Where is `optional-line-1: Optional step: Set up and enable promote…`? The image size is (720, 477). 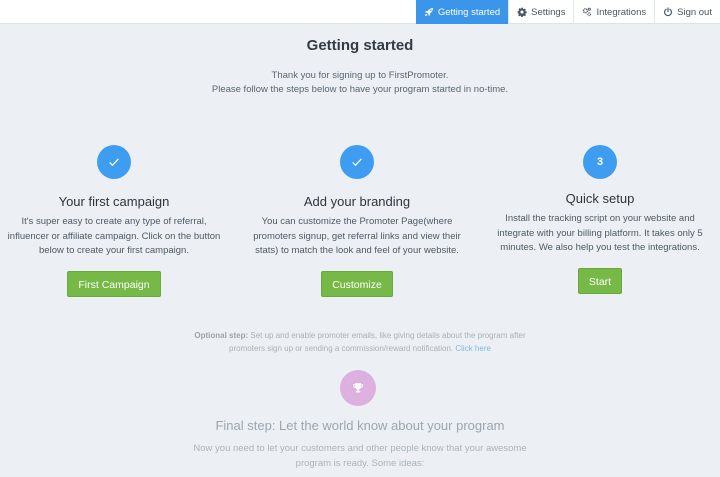
optional-line-1: Optional step: Set up and enable promote… is located at coordinates (360, 336).